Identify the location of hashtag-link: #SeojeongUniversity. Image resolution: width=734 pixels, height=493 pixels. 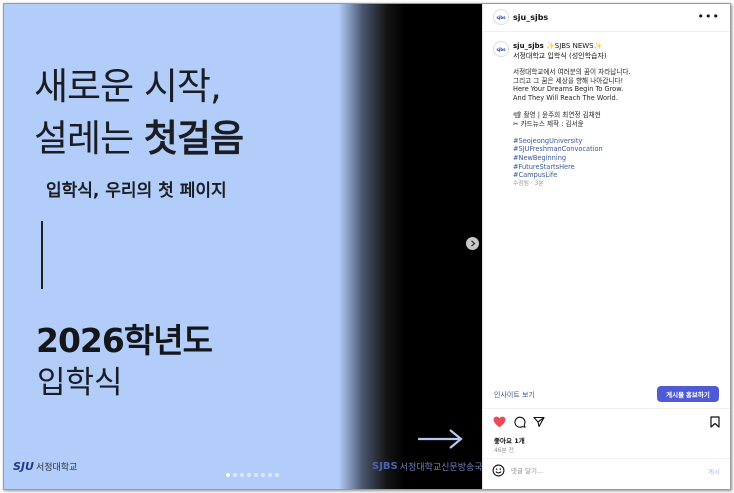
(572, 141).